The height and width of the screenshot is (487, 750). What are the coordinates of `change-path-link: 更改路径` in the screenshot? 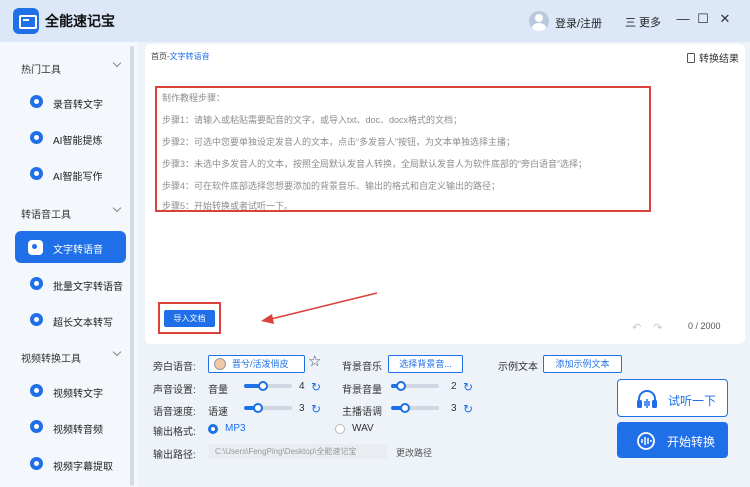 It's located at (414, 452).